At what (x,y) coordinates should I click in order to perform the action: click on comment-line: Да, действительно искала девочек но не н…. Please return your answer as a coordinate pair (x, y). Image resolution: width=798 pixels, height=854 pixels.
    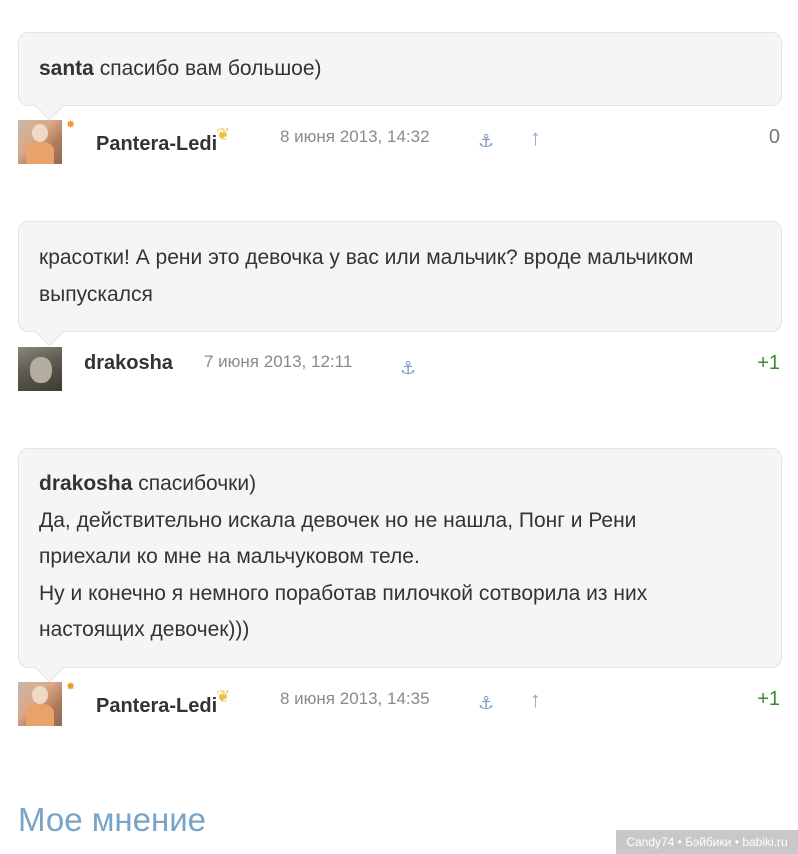
    Looking at the image, I should click on (338, 520).